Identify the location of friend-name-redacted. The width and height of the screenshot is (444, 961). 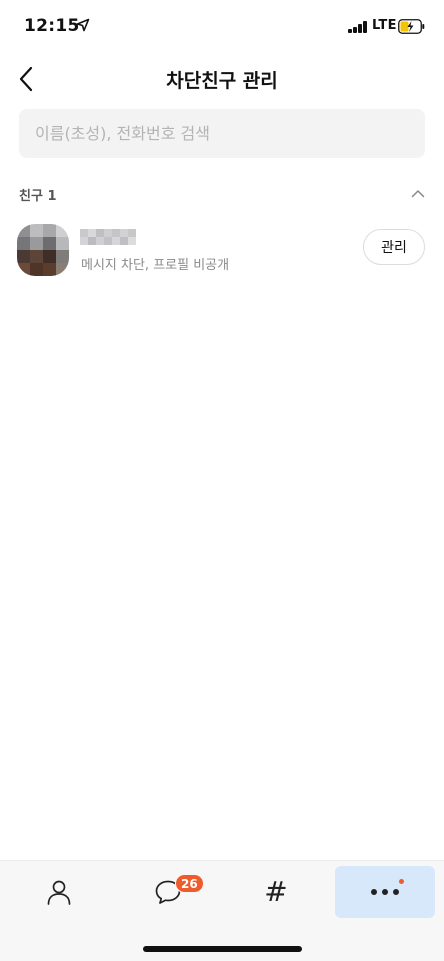
(108, 237).